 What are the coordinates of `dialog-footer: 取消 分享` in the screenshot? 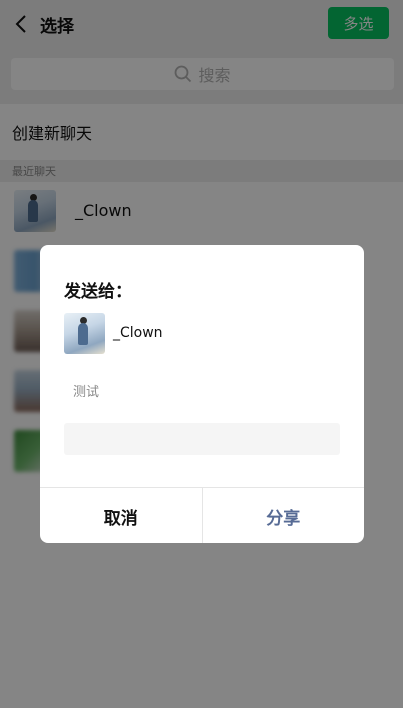 It's located at (202, 515).